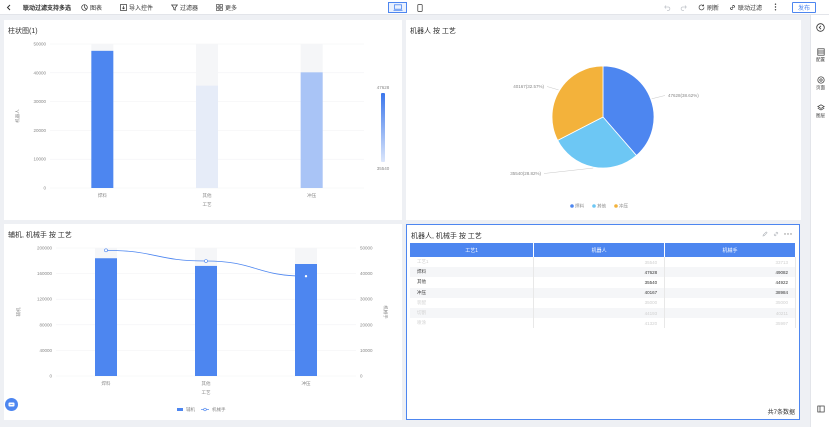 This screenshot has width=829, height=427. I want to click on x-tick-label: 冲压, so click(311, 195).